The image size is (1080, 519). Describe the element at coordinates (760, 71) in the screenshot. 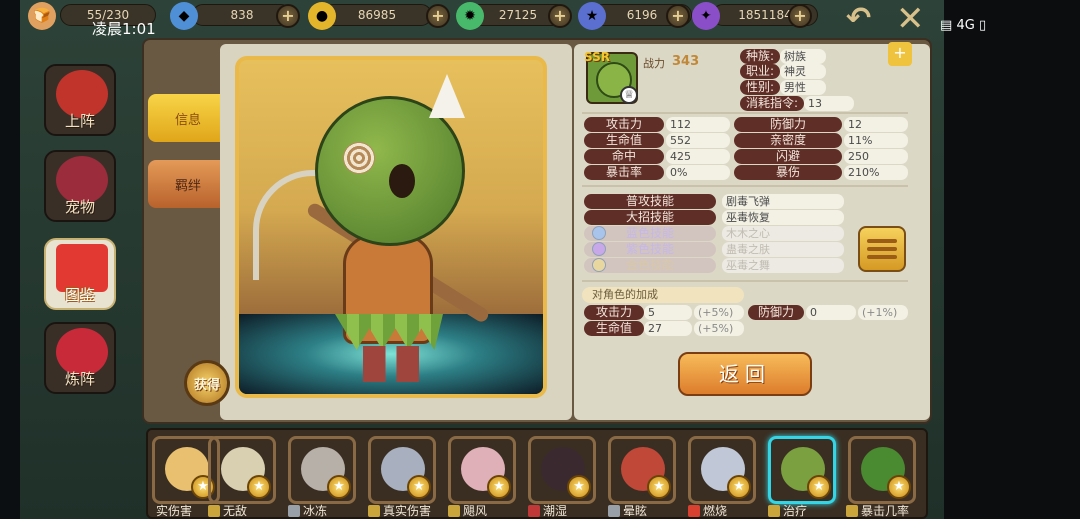

I see `class-label: 职业:` at that location.